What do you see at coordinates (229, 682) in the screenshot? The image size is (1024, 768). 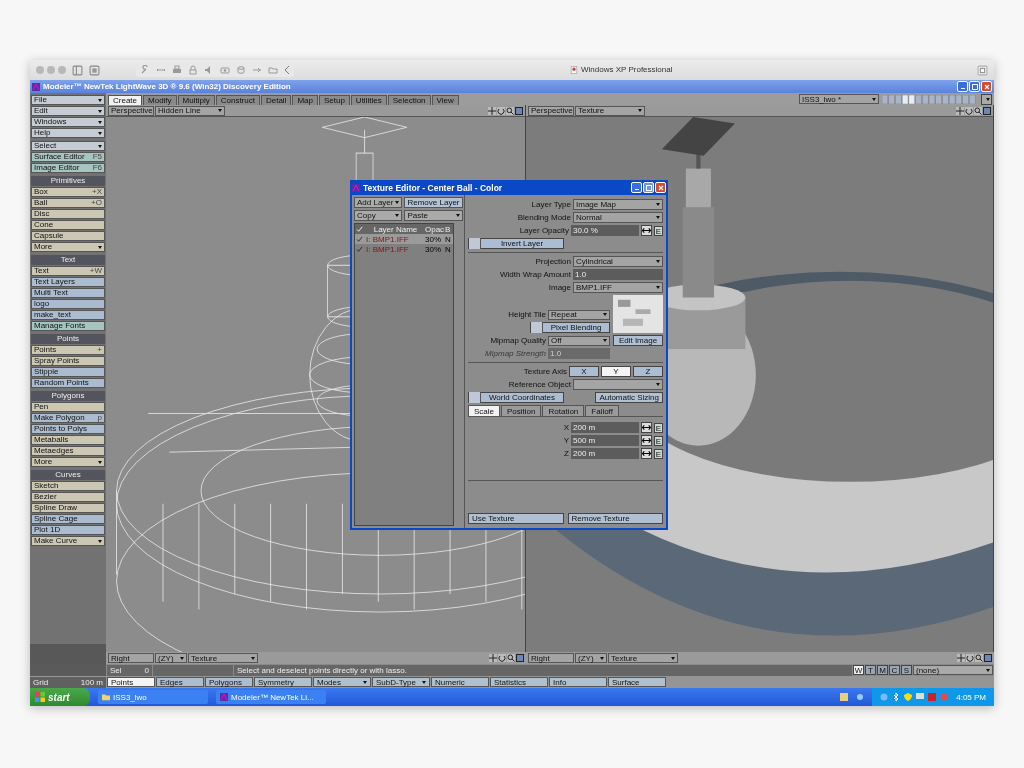 I see `selection-mode-button: Polygons` at bounding box center [229, 682].